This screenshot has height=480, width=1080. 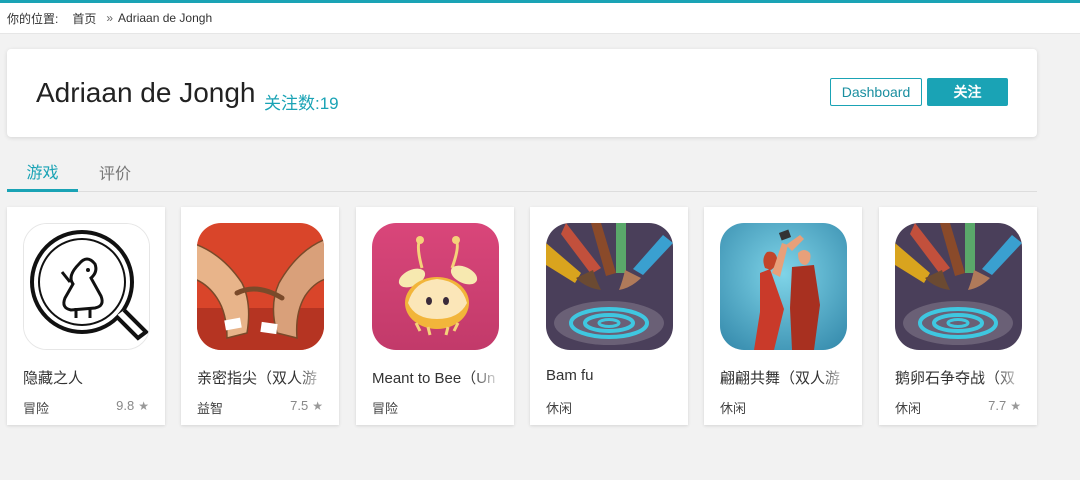 What do you see at coordinates (260, 286) in the screenshot?
I see `fingle-icon` at bounding box center [260, 286].